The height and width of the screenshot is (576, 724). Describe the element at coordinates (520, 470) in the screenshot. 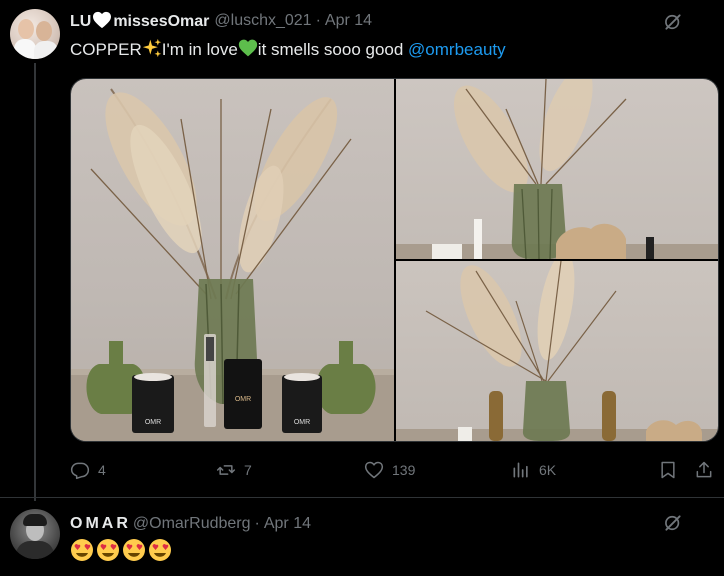

I see `views-icon` at that location.